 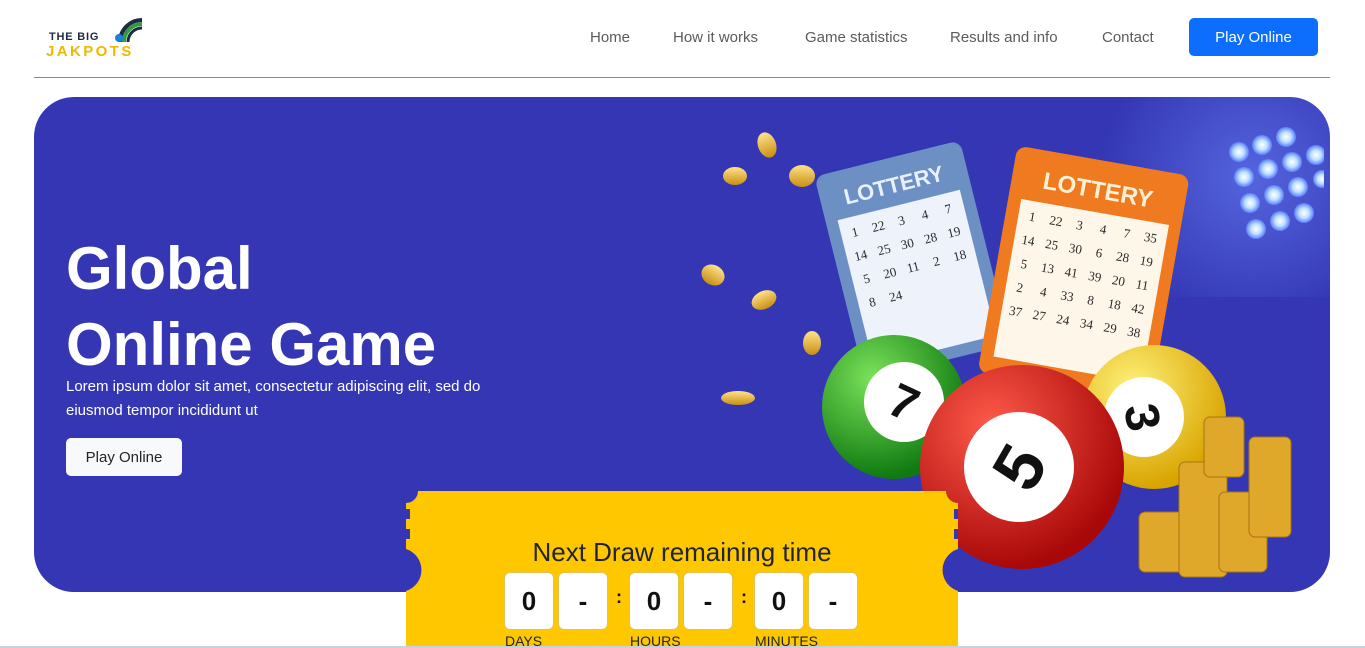 I want to click on nav-item-game-statistics: Game statistics, so click(x=856, y=37).